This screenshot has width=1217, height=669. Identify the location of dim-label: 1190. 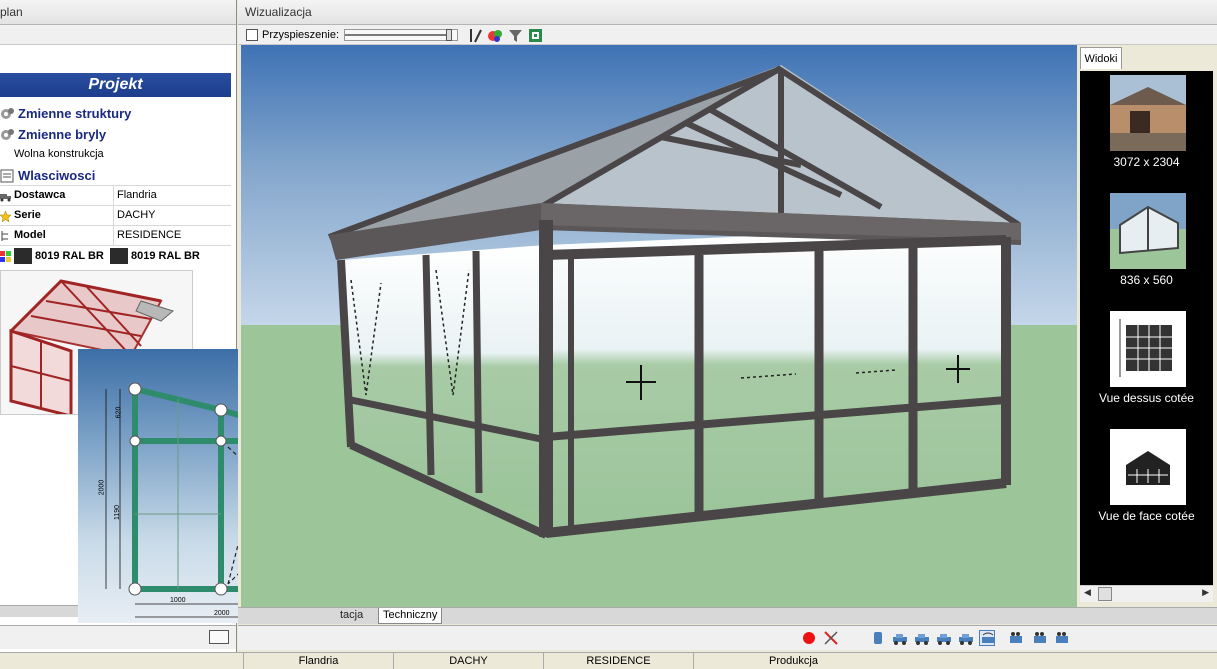
(118, 512).